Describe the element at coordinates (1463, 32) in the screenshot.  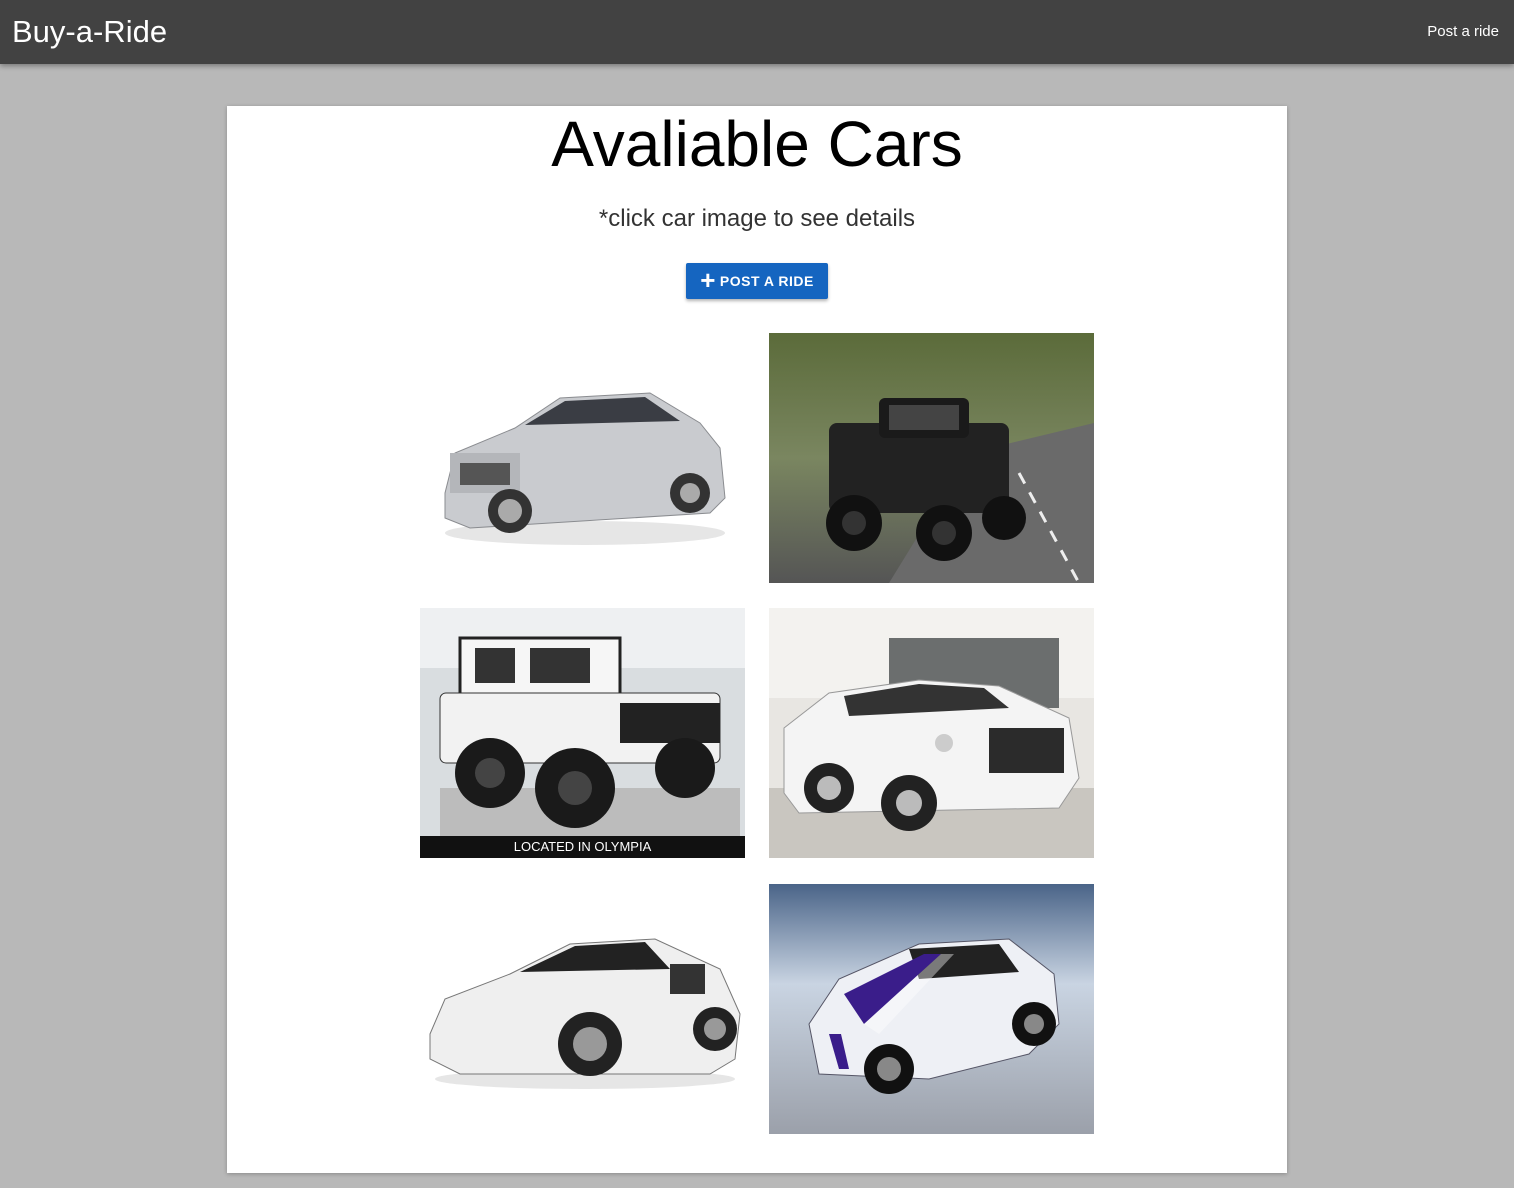
I see `nav-post-a-ride-link: Post a ride` at that location.